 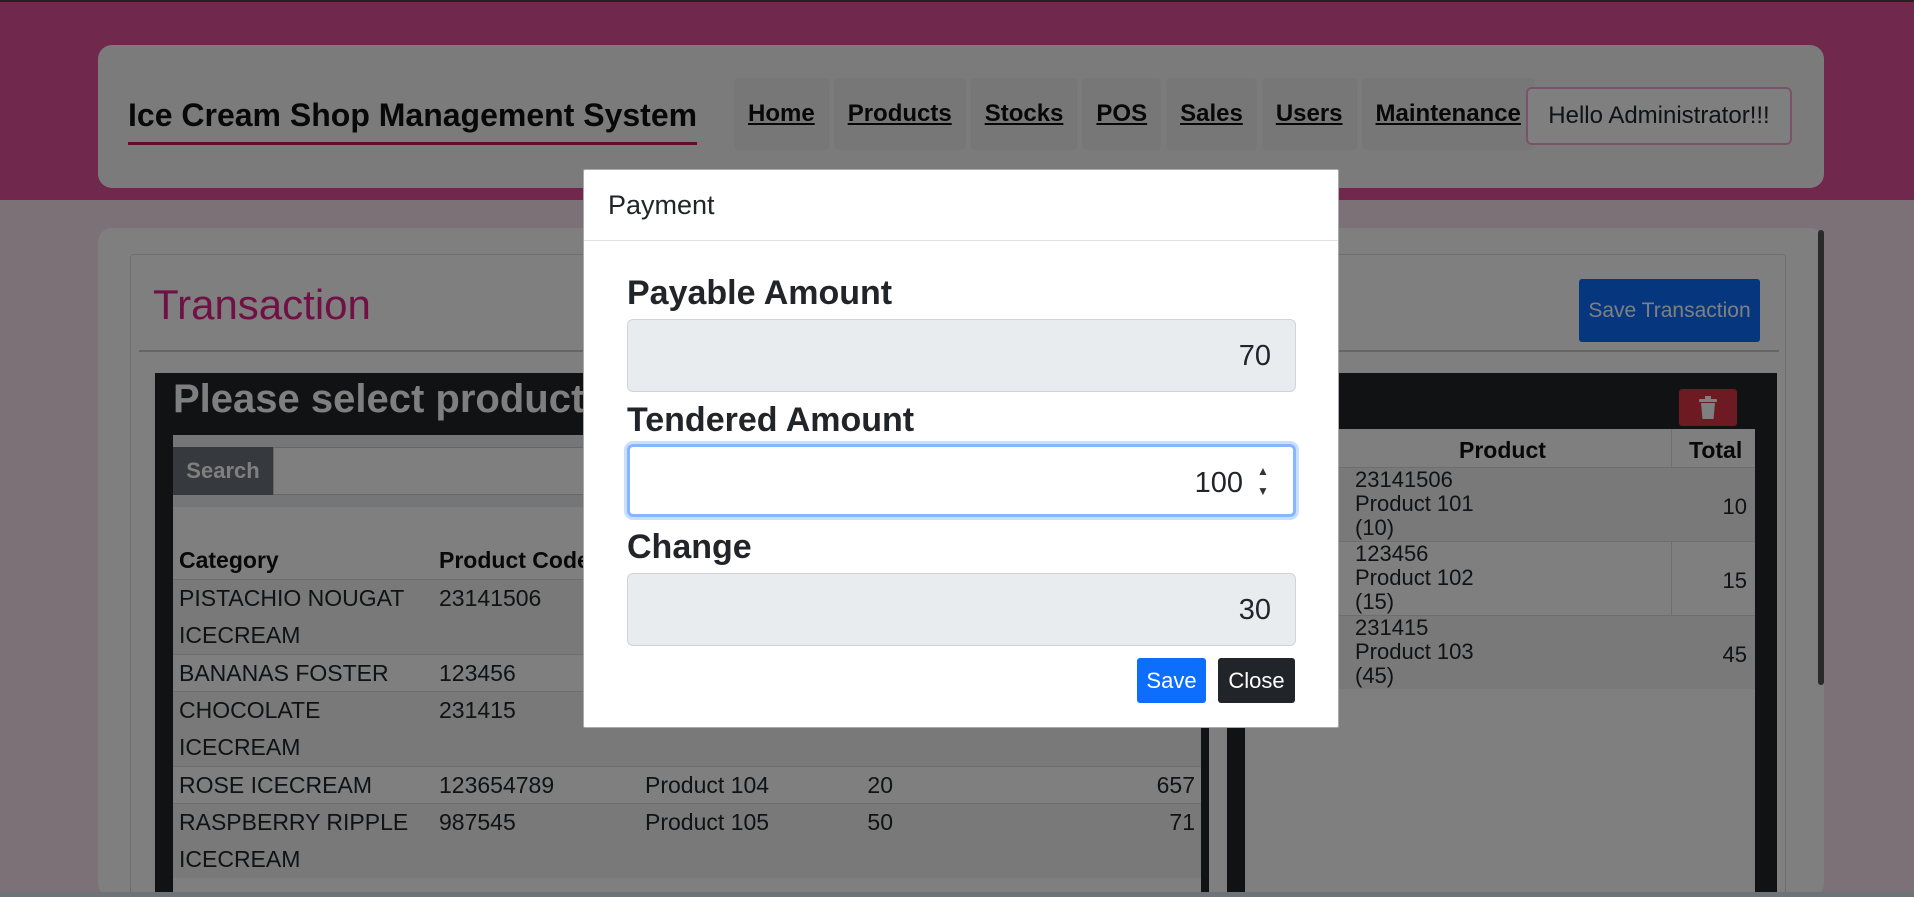 What do you see at coordinates (771, 420) in the screenshot?
I see `tendered-amount-label: Tendered Amount` at bounding box center [771, 420].